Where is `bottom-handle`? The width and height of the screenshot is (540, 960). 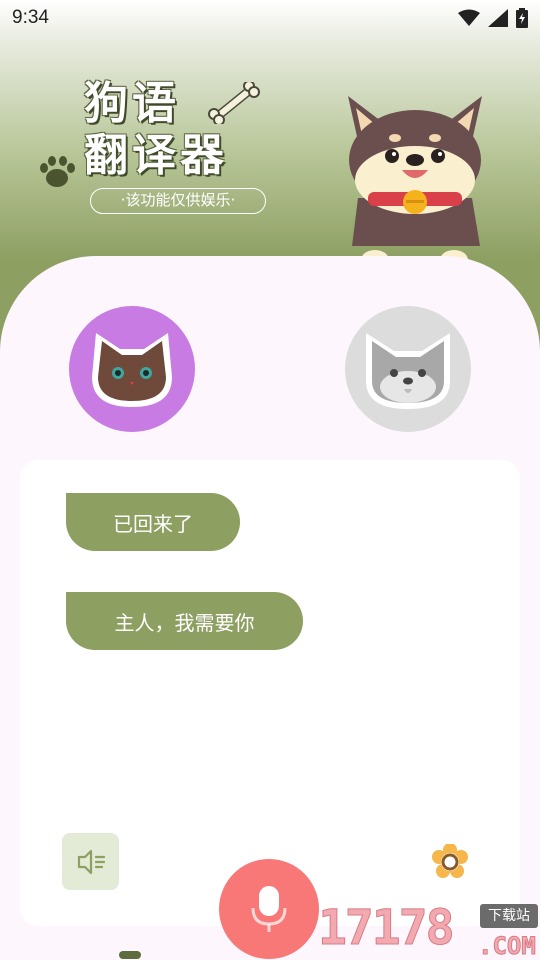 bottom-handle is located at coordinates (130, 955).